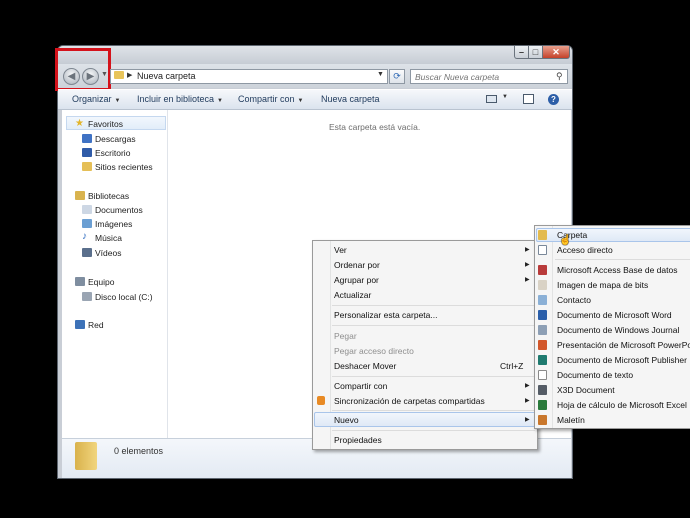 The height and width of the screenshot is (518, 690). What do you see at coordinates (345, 336) in the screenshot?
I see `menu-item-paste: Pegar` at bounding box center [345, 336].